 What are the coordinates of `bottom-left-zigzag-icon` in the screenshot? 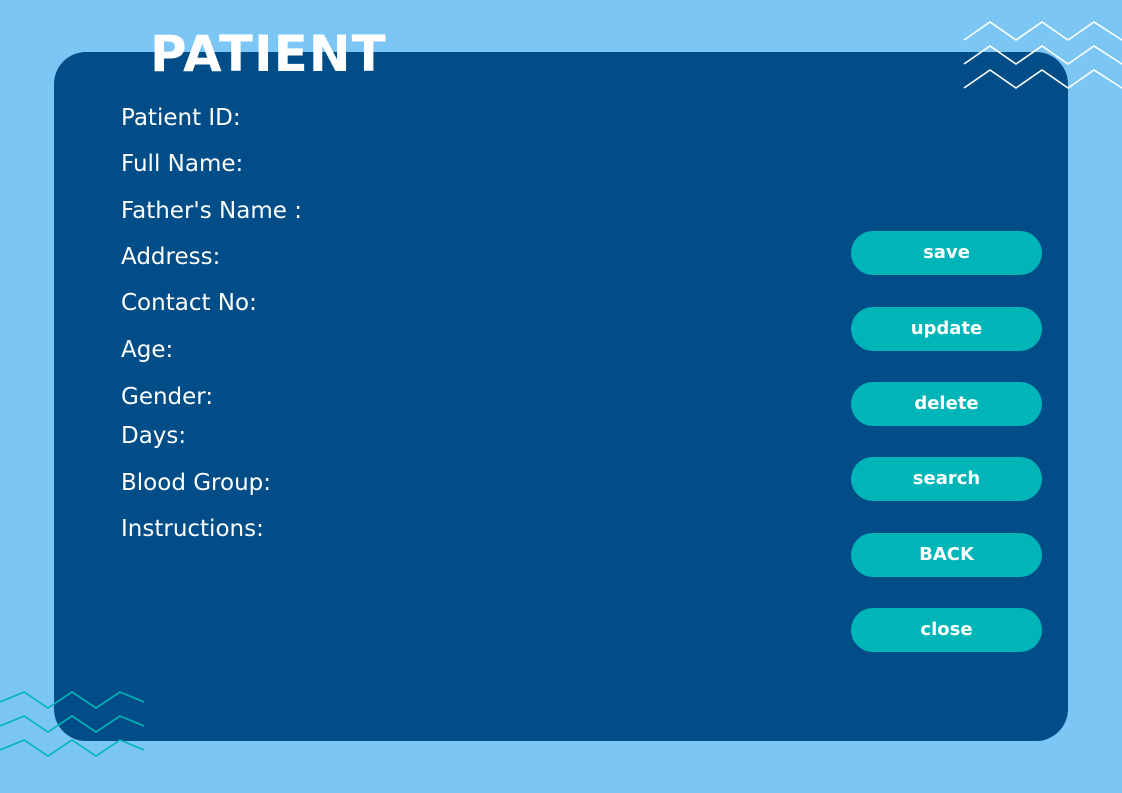 It's located at (72, 724).